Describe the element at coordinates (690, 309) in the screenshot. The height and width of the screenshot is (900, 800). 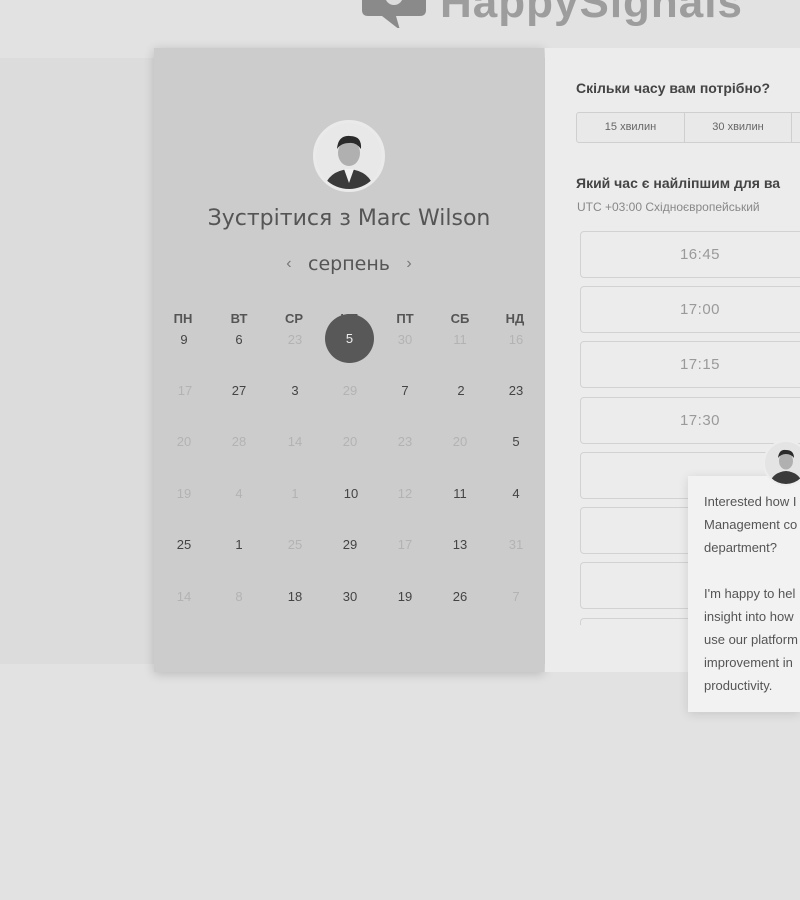
I see `time-slot: 17:00` at that location.